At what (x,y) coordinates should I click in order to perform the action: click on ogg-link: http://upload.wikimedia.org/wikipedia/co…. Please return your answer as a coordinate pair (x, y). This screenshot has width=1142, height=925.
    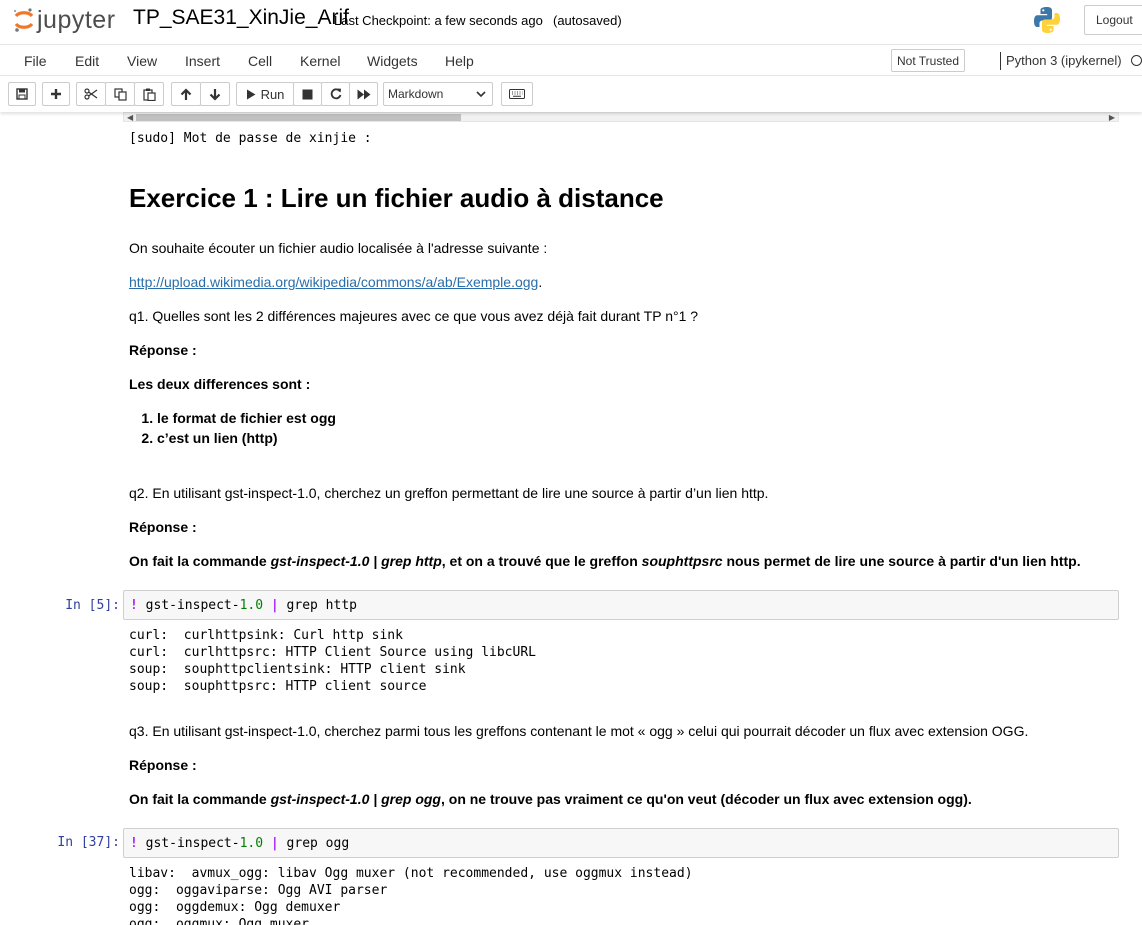
    Looking at the image, I should click on (333, 282).